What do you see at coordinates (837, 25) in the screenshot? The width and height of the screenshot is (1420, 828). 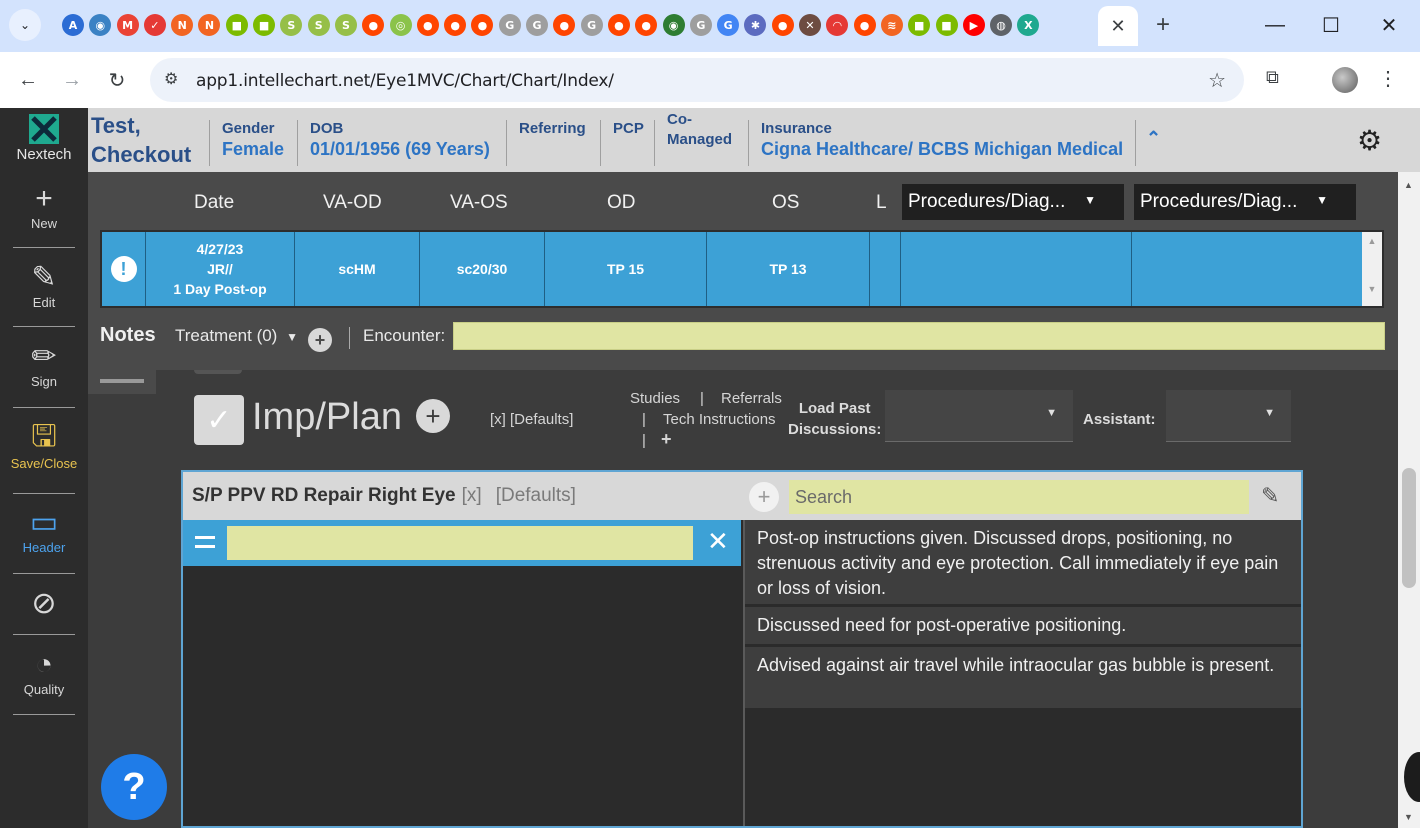 I see `pinned-tab-favicon: ◠` at bounding box center [837, 25].